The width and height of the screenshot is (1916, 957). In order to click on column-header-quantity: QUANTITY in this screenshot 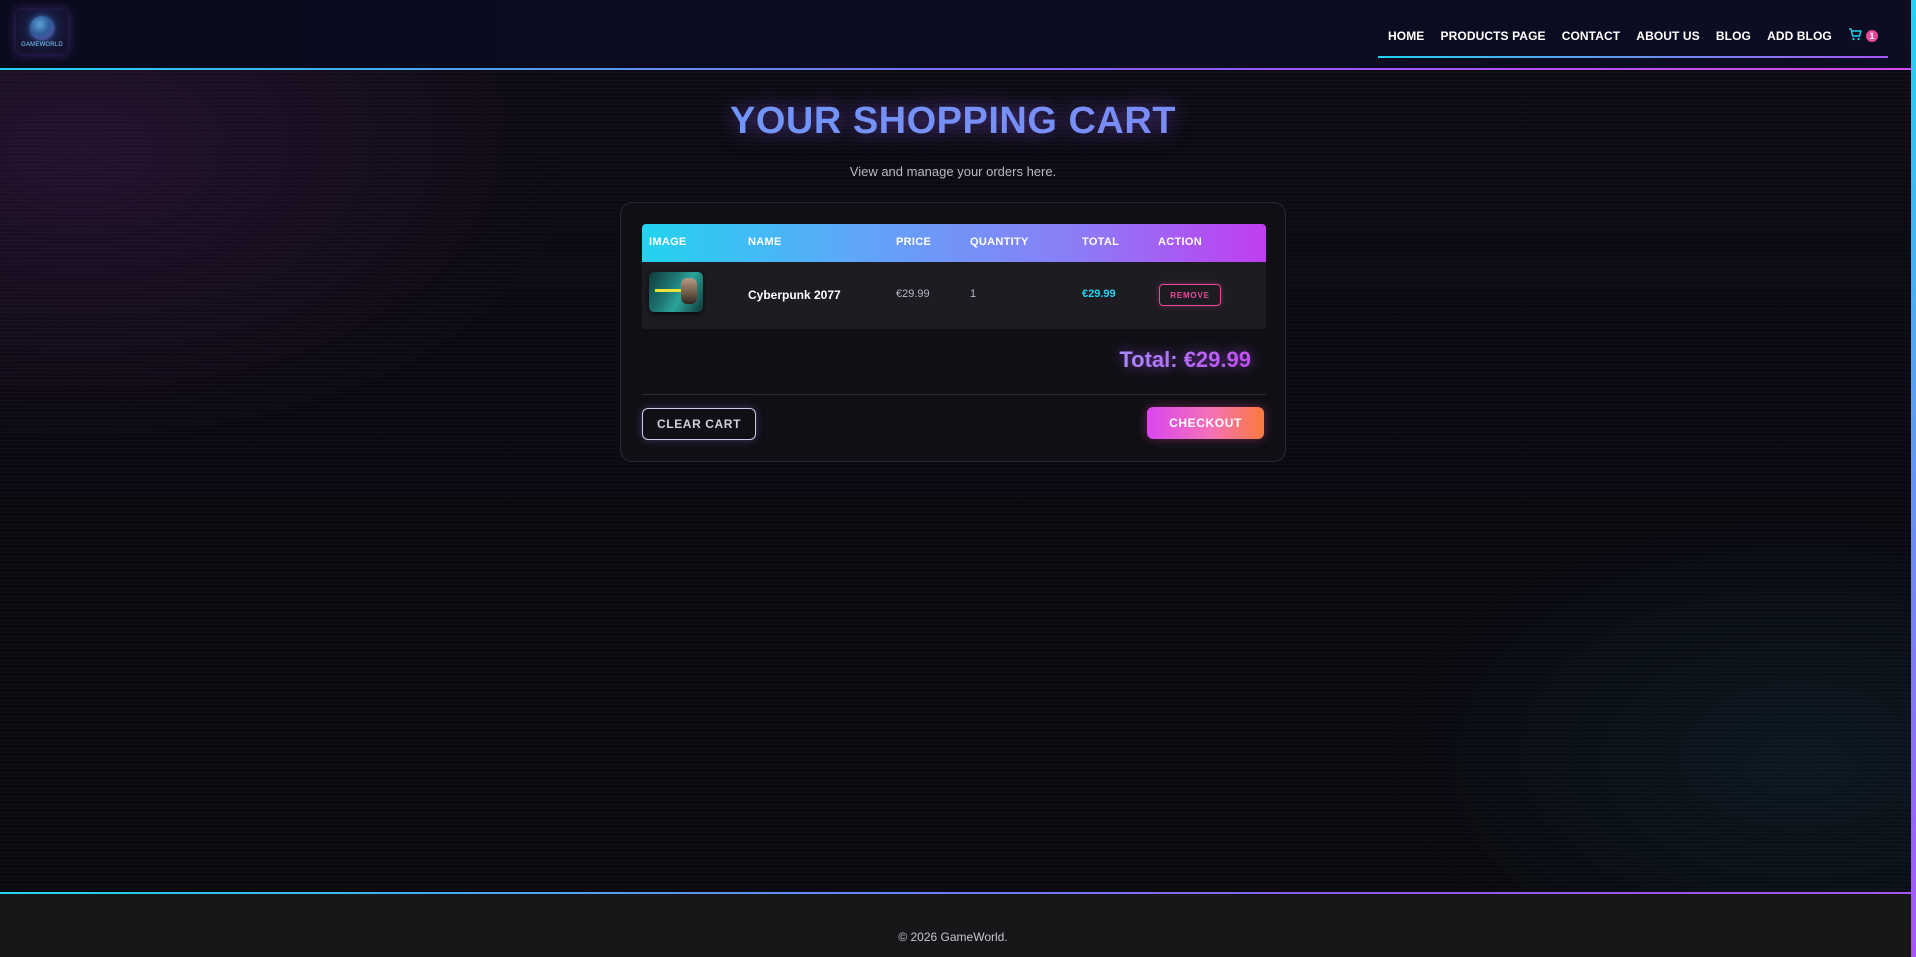, I will do `click(999, 242)`.